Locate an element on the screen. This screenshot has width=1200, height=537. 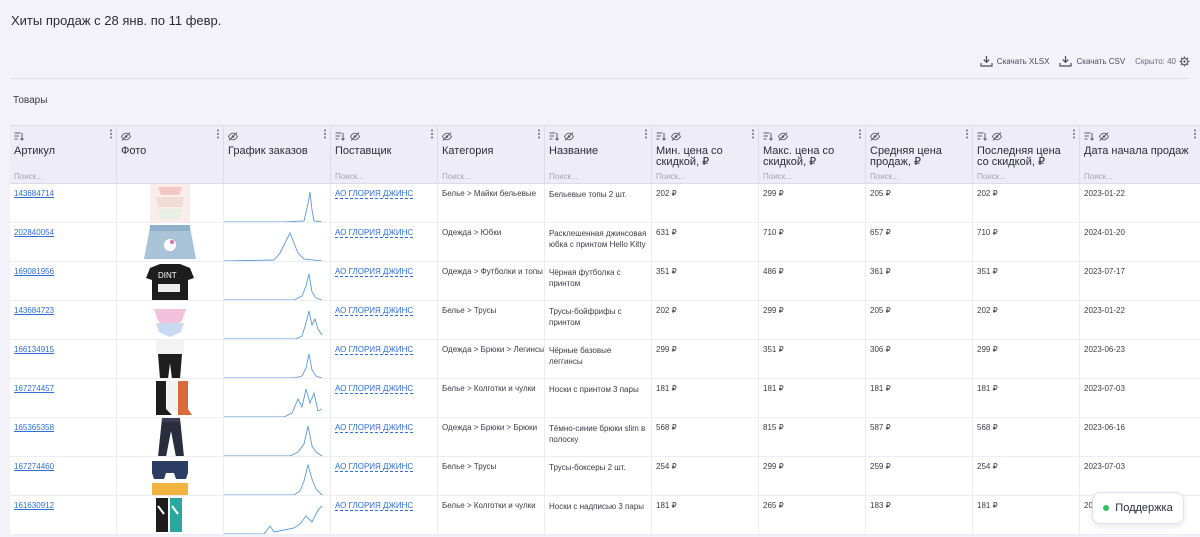
max-price-cell: 299 ₽ is located at coordinates (812, 476).